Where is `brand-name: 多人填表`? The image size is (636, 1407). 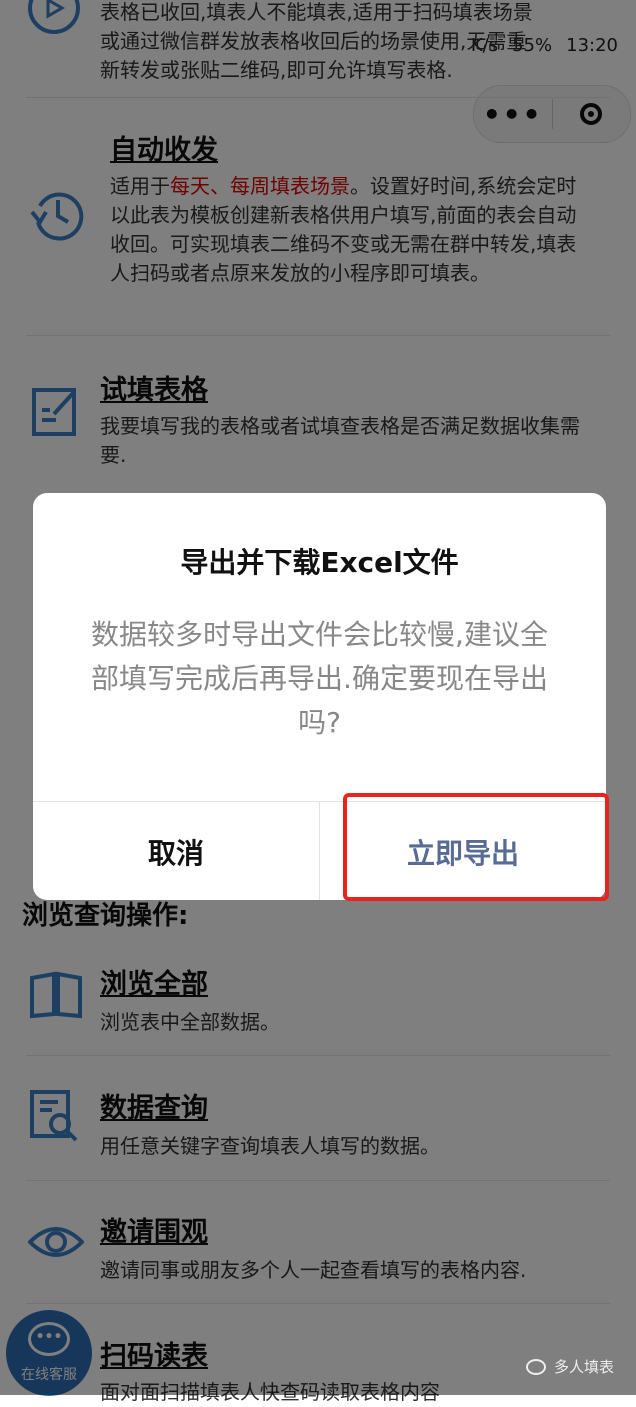 brand-name: 多人填表 is located at coordinates (583, 1367).